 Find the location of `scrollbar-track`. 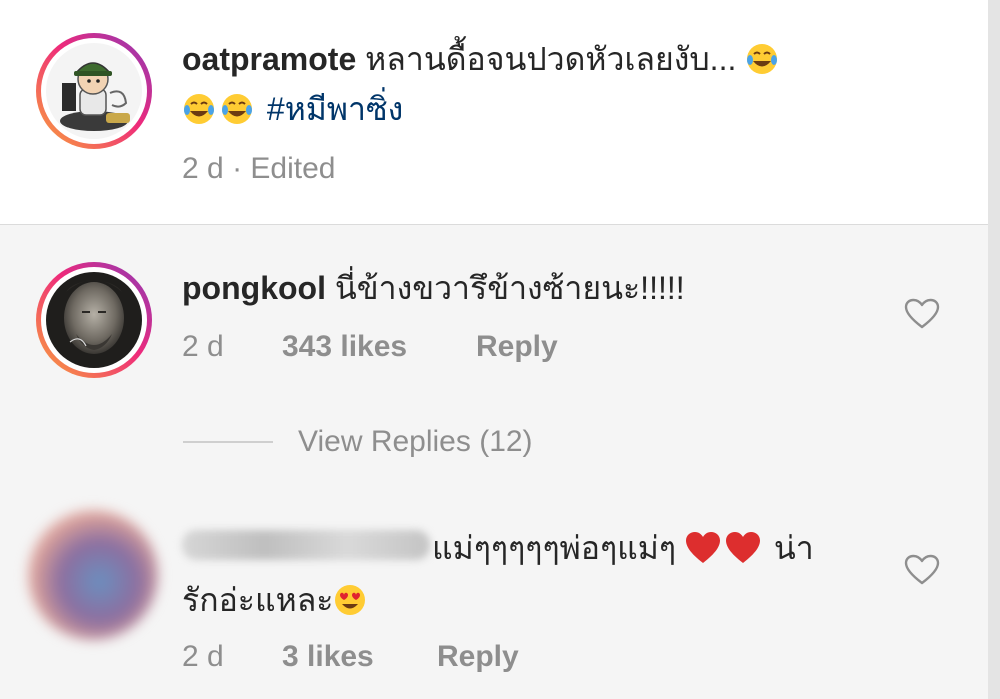

scrollbar-track is located at coordinates (994, 349).